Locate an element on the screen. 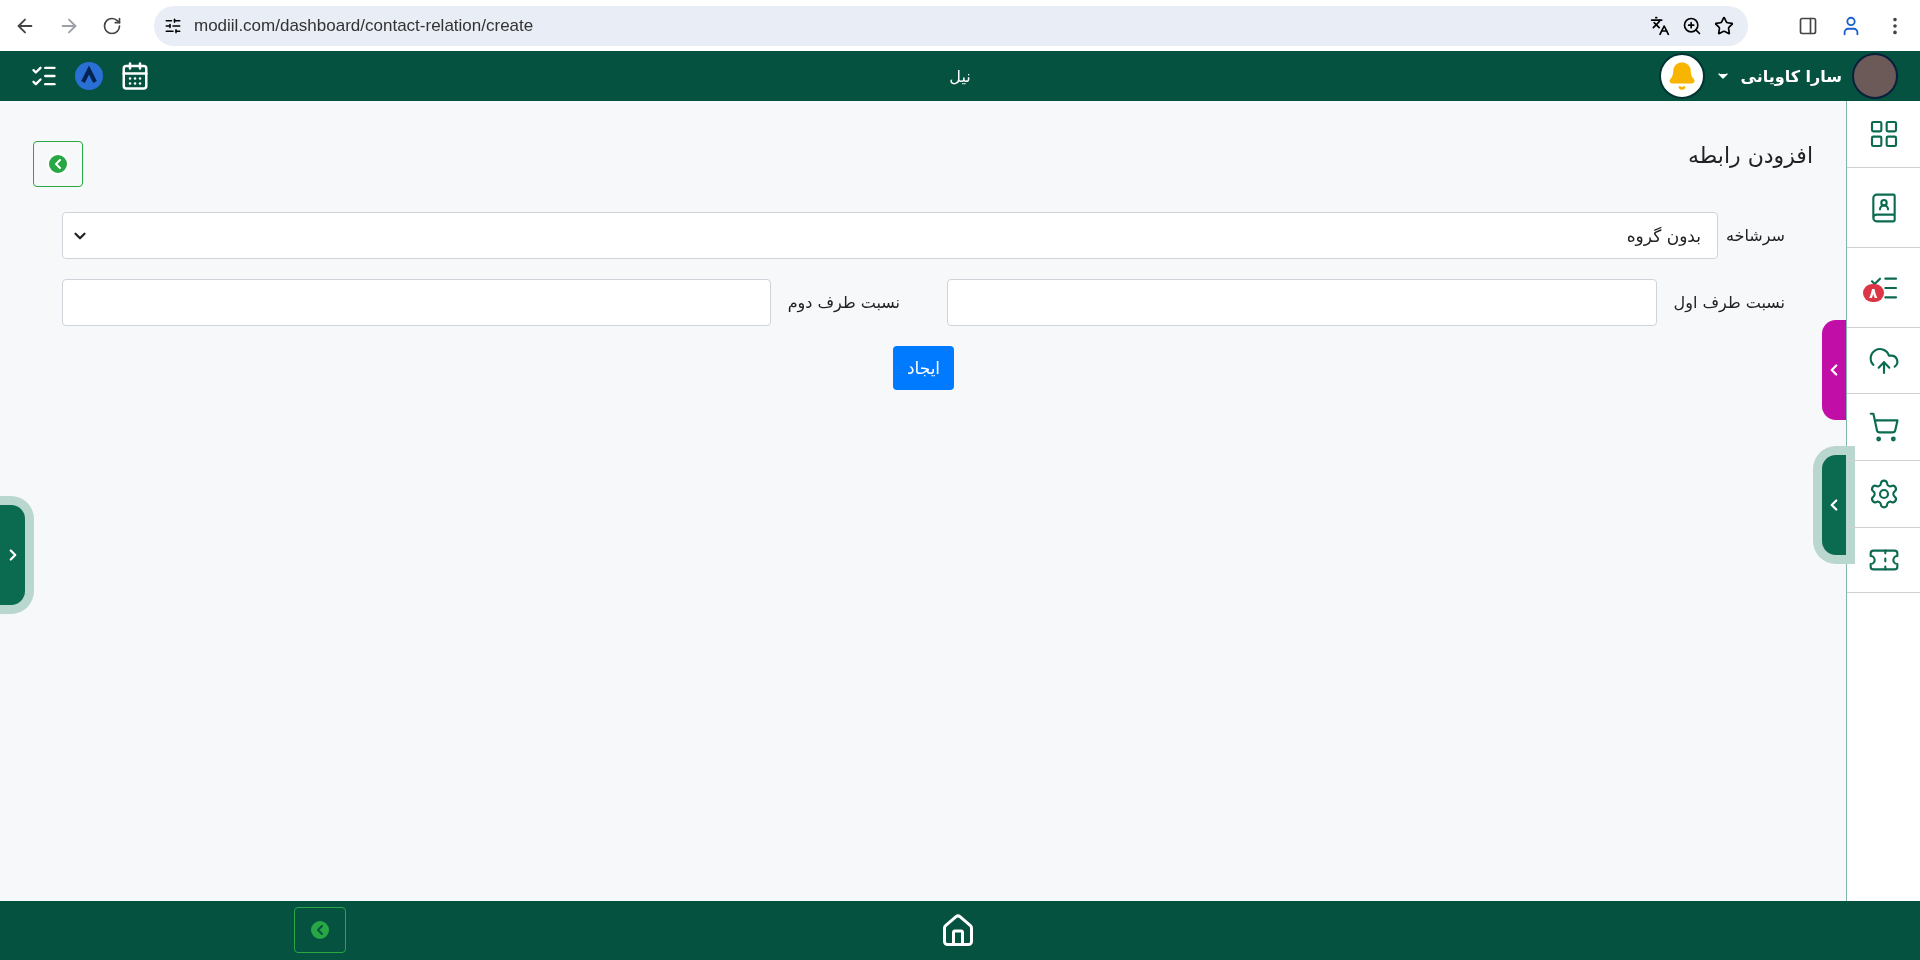 The image size is (1920, 960). side-panel-icon is located at coordinates (1808, 25).